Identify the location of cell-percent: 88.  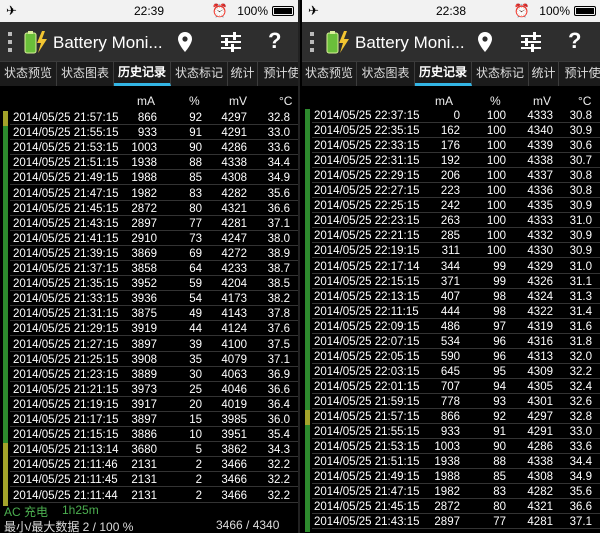
(195, 163).